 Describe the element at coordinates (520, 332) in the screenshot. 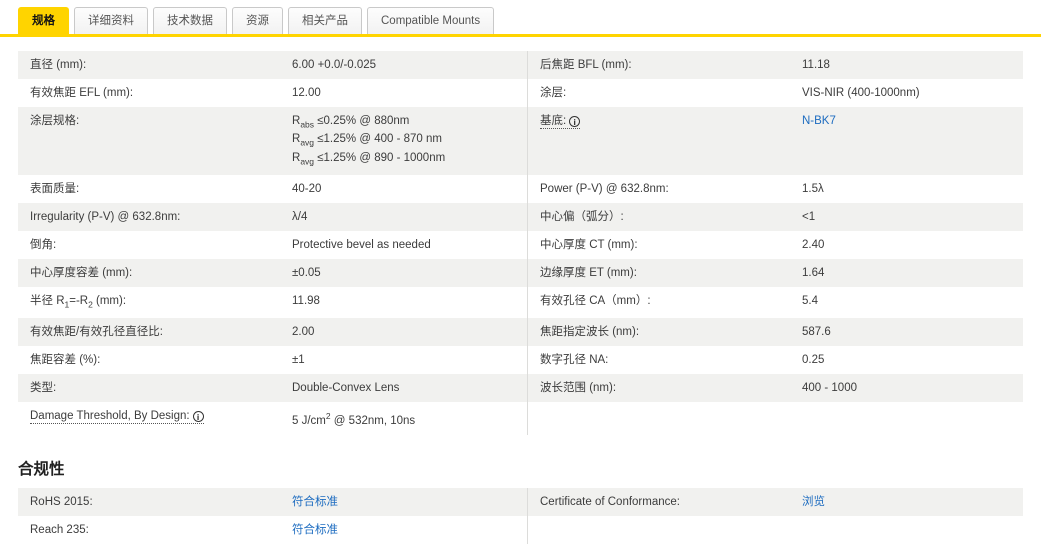

I see `spec-row: 有效焦距/有效孔径直径比: 2.00 焦距指定波长 (nm): 587.6` at that location.